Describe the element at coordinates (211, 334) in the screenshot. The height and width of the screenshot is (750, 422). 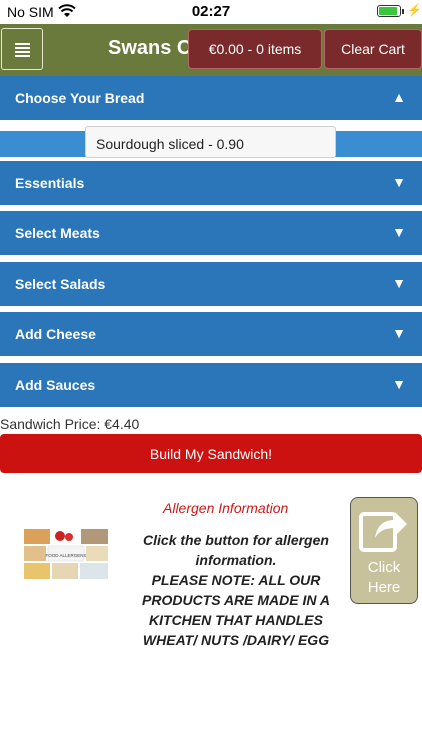
I see `section-add-cheese: Add Cheese ▼` at that location.